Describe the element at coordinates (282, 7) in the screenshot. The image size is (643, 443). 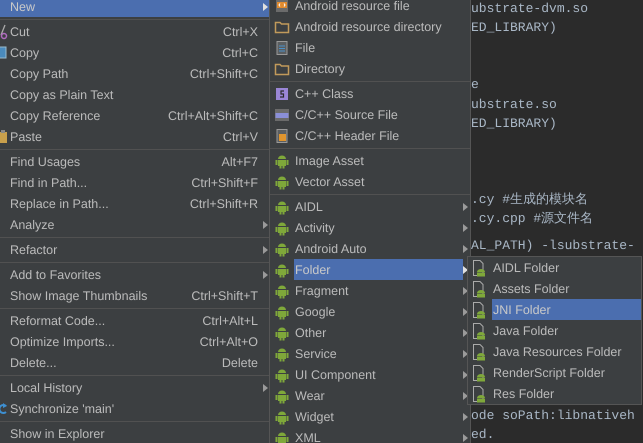
I see `resource-file-icon` at that location.